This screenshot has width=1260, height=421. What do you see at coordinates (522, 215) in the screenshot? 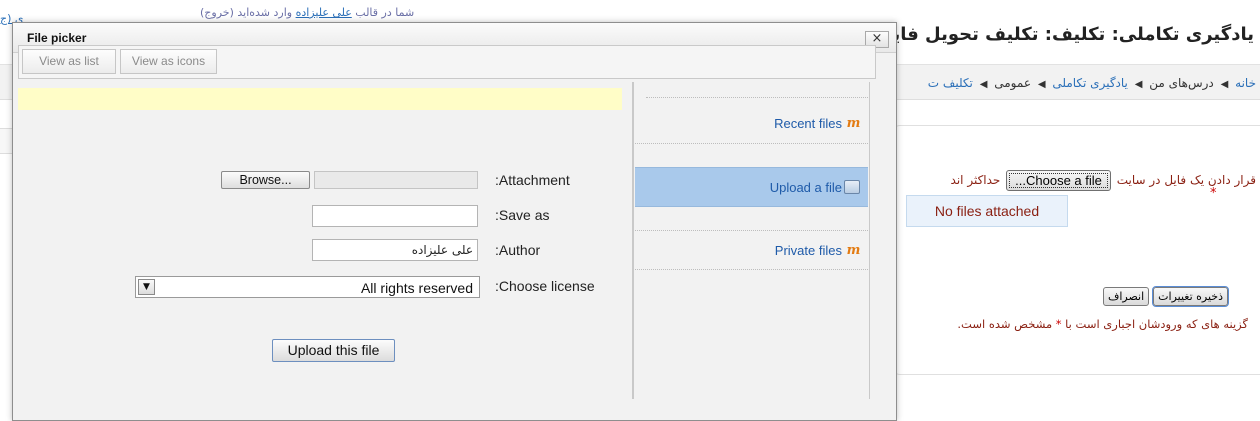
I see `save-as-label: :Save as` at bounding box center [522, 215].